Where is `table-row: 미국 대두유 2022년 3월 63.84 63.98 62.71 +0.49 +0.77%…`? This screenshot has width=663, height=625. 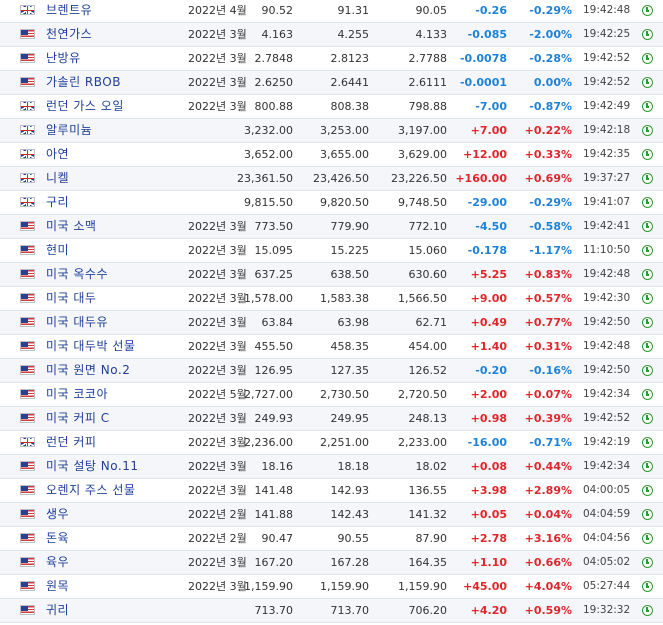 table-row: 미국 대두유 2022년 3월 63.84 63.98 62.71 +0.49 +0.77%… is located at coordinates (331, 323).